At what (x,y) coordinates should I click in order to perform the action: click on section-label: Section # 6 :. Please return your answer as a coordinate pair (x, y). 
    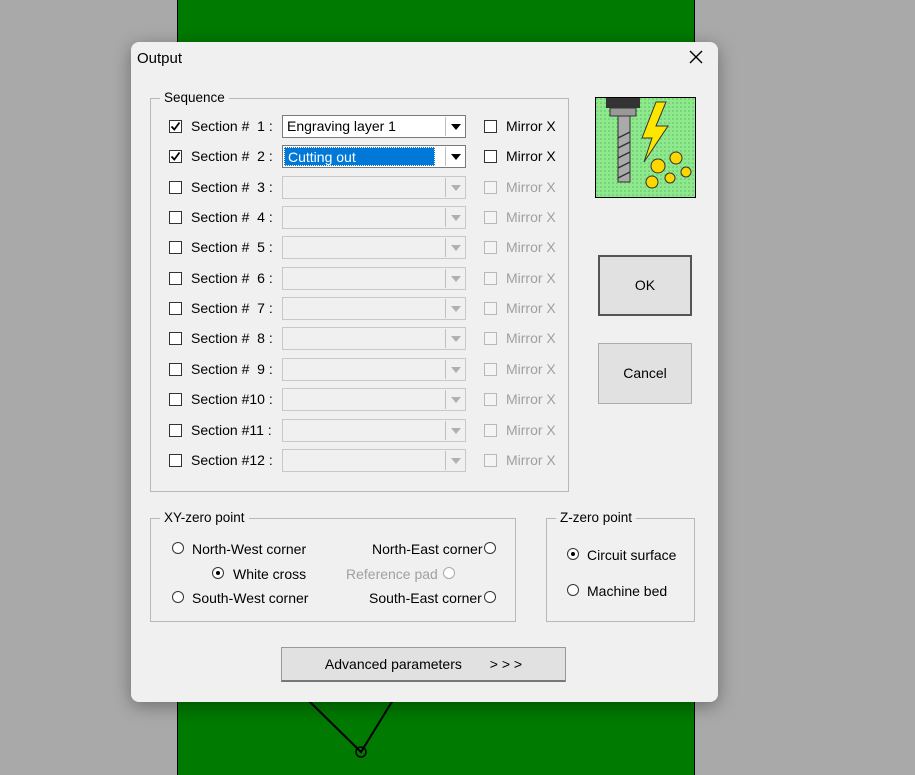
    Looking at the image, I should click on (232, 278).